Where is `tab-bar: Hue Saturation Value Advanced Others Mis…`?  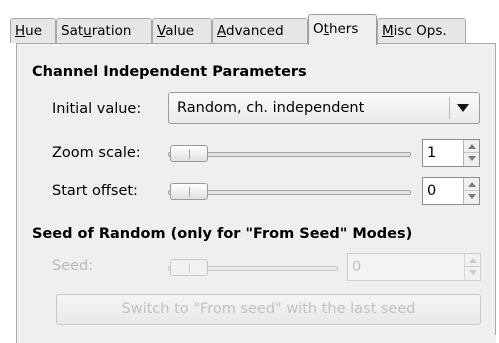 tab-bar: Hue Saturation Value Advanced Others Mis… is located at coordinates (250, 29).